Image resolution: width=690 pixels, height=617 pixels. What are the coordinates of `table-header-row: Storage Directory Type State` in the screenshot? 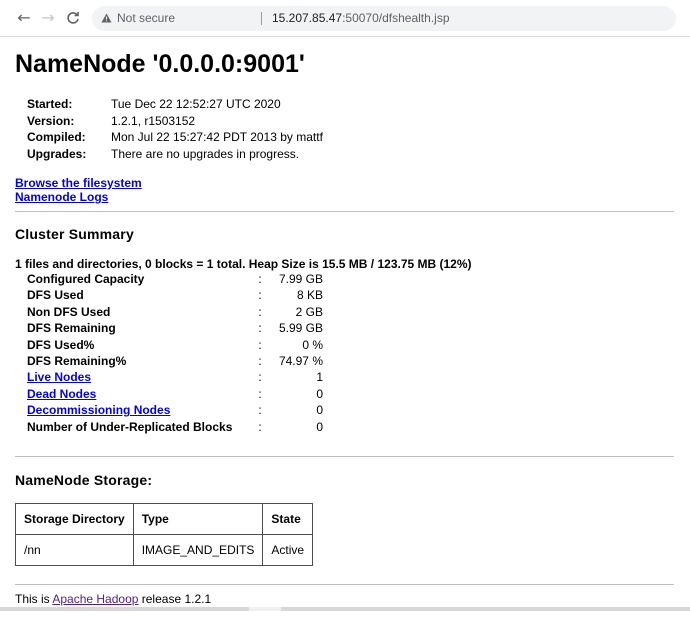 It's located at (164, 519).